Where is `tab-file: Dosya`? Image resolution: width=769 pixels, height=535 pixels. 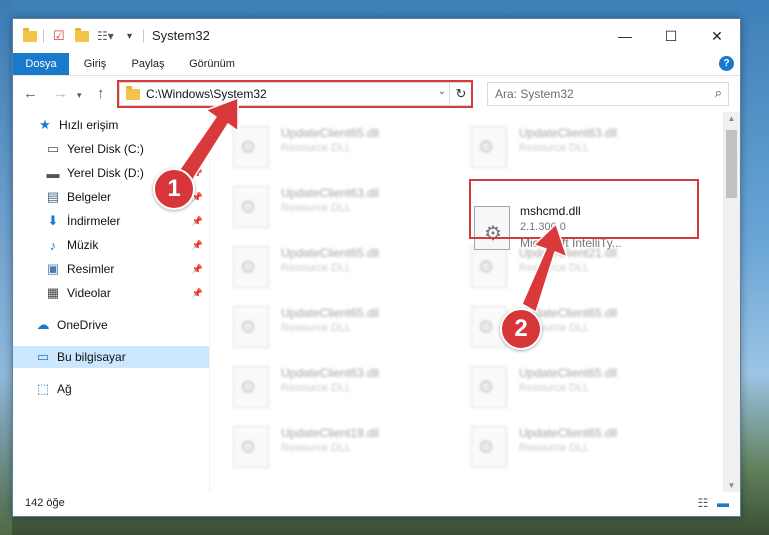
tab-file: Dosya is located at coordinates (41, 64).